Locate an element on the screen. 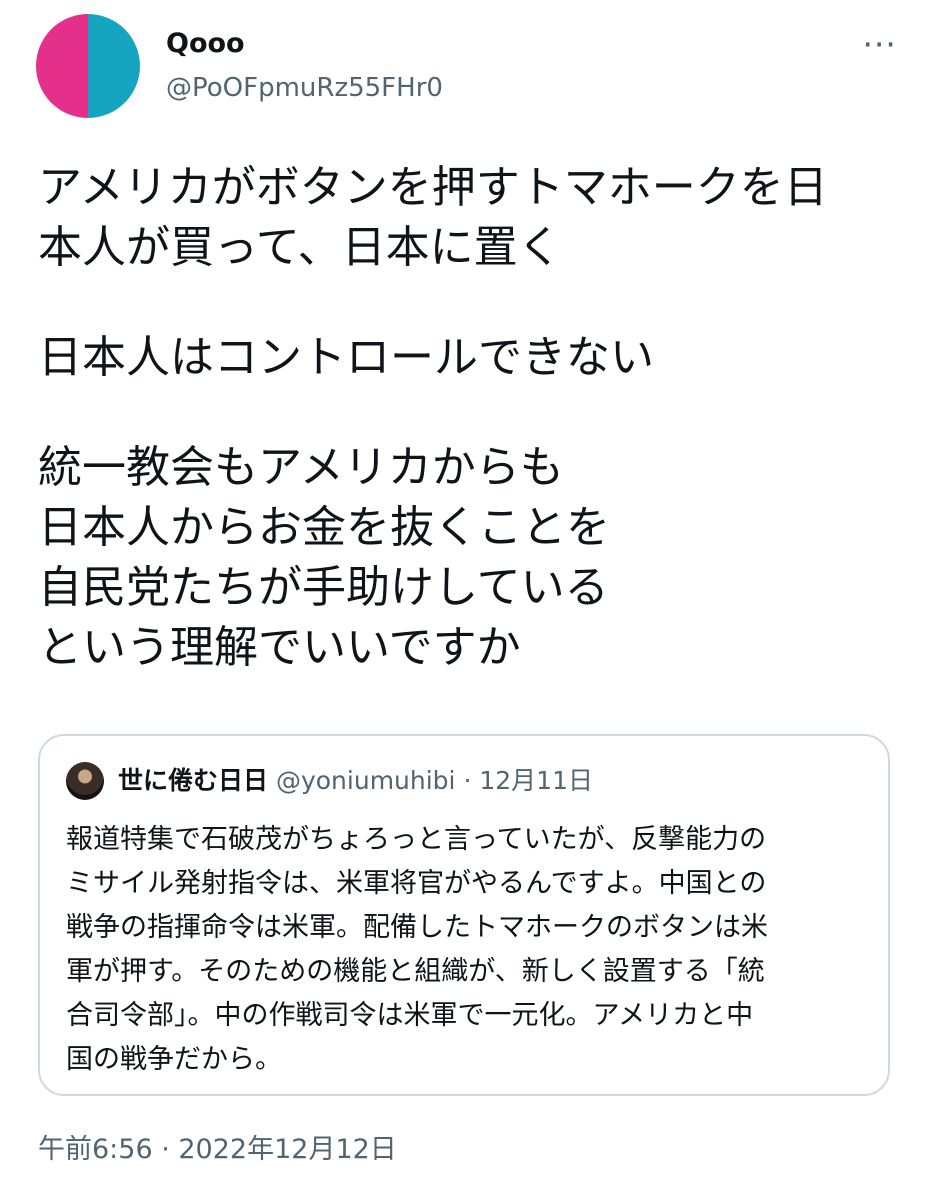 The image size is (928, 1200). quoted-author-avatar is located at coordinates (85, 781).